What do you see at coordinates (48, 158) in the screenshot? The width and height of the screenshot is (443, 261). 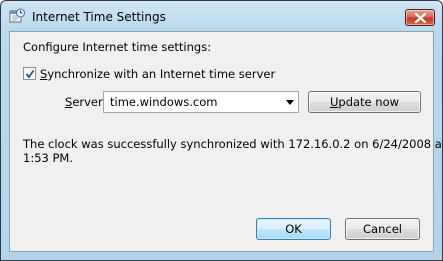 I see `sync-status-line-2: 1:53 PM.` at bounding box center [48, 158].